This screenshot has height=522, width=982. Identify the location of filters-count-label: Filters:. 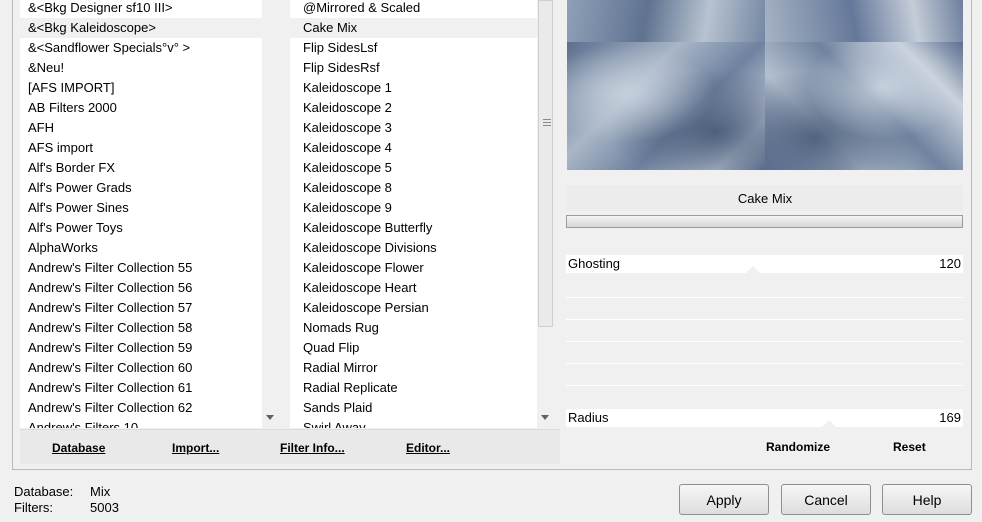
(33, 507).